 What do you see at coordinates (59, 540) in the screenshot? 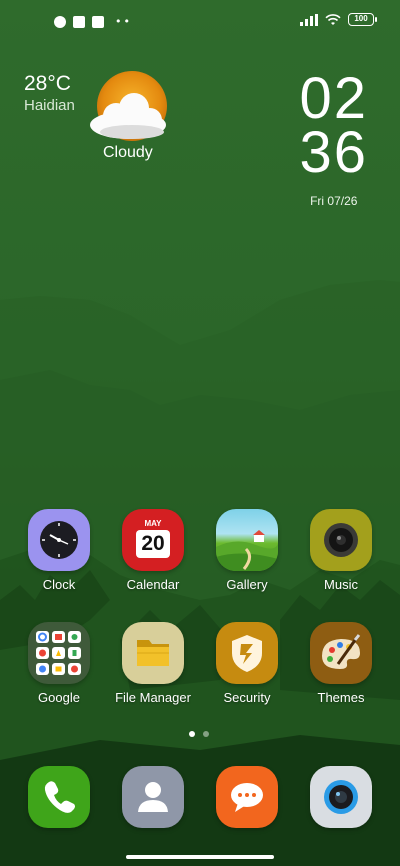
I see `clock-app-icon` at bounding box center [59, 540].